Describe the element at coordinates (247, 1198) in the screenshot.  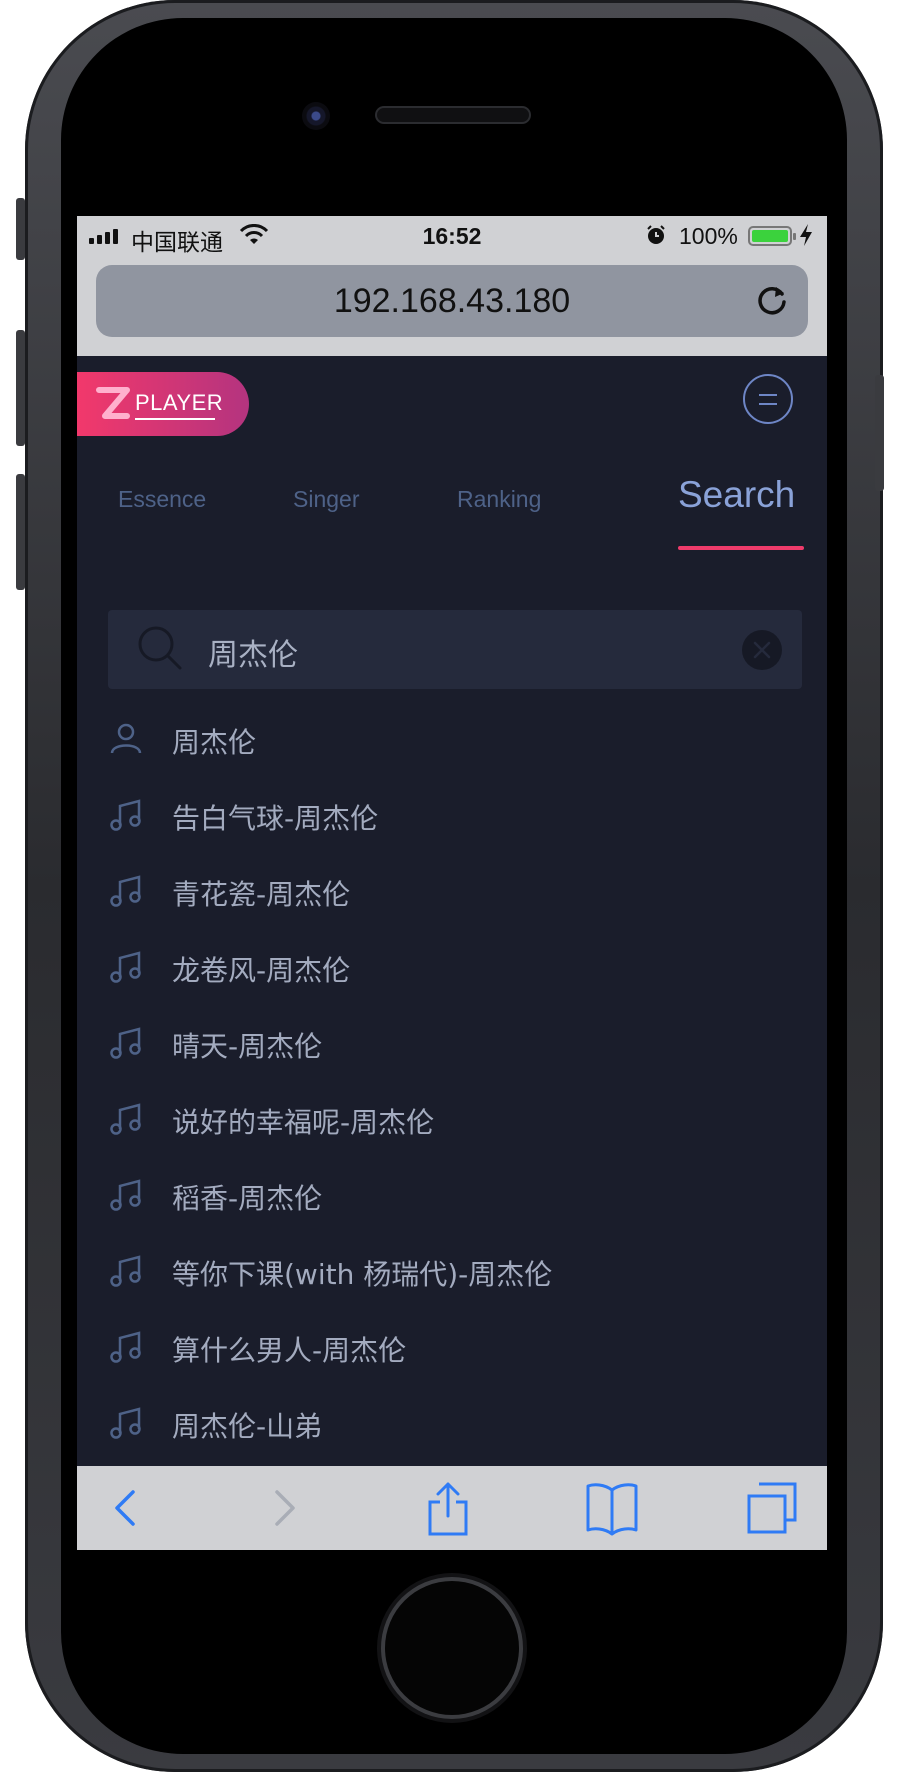
I see `result-label: 稻香-周杰伦` at that location.